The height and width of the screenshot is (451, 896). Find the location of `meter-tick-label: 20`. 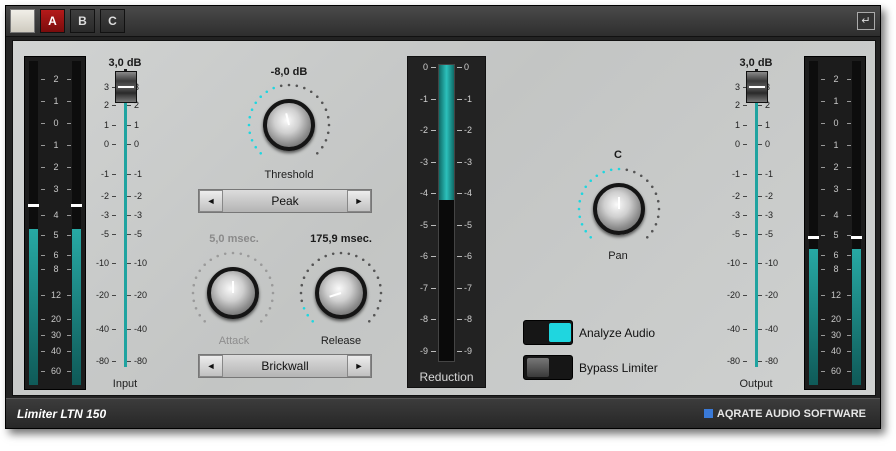

meter-tick-label: 20 is located at coordinates (836, 319).